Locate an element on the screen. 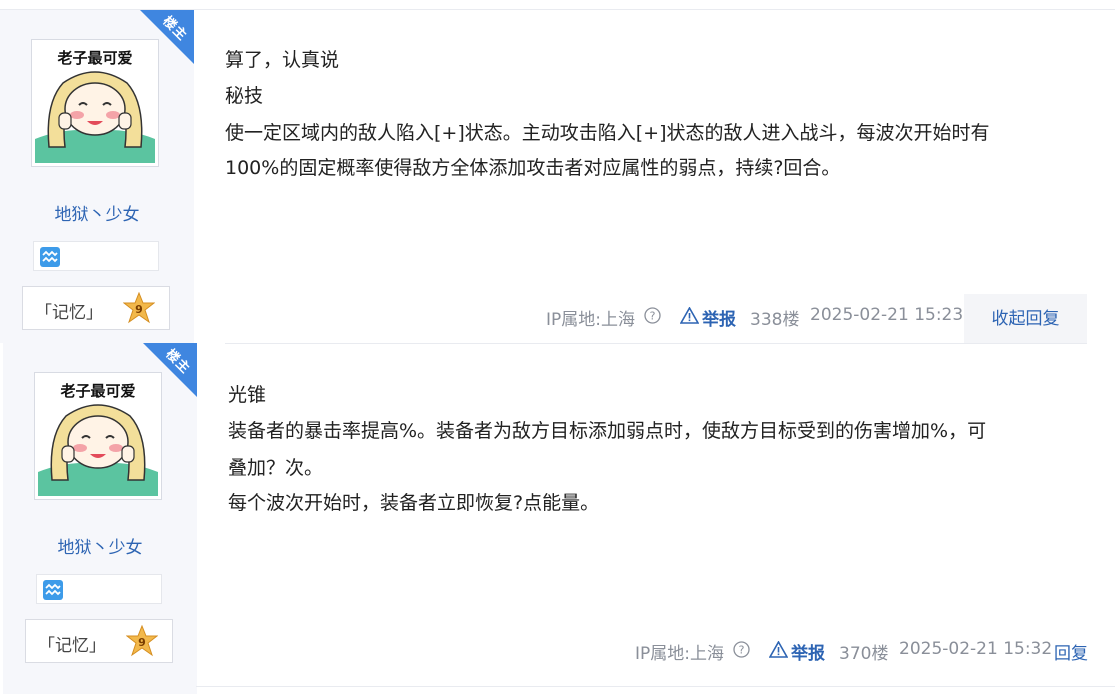 This screenshot has height=694, width=1115. post-content-line: 每个波次开始时，装备者立即恢复?点能量。 is located at coordinates (414, 503).